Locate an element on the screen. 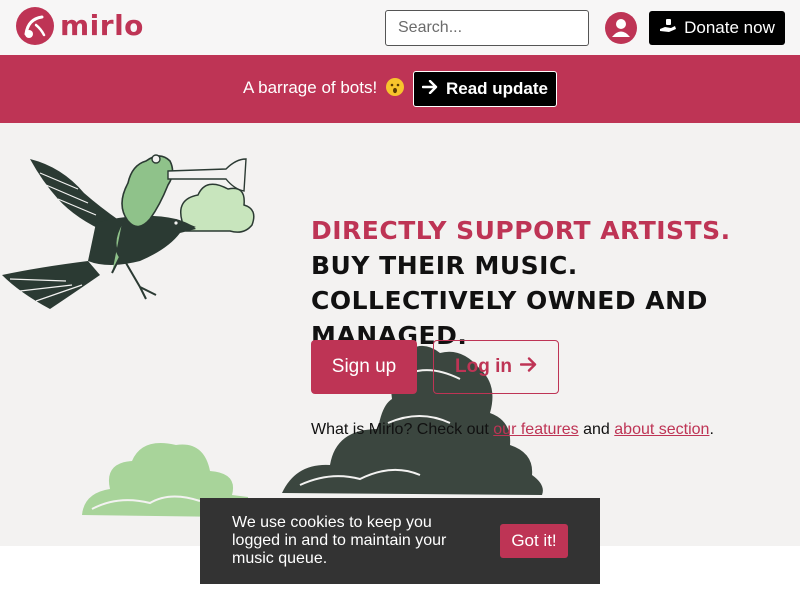 The height and width of the screenshot is (600, 800). about-link: about section is located at coordinates (661, 429).